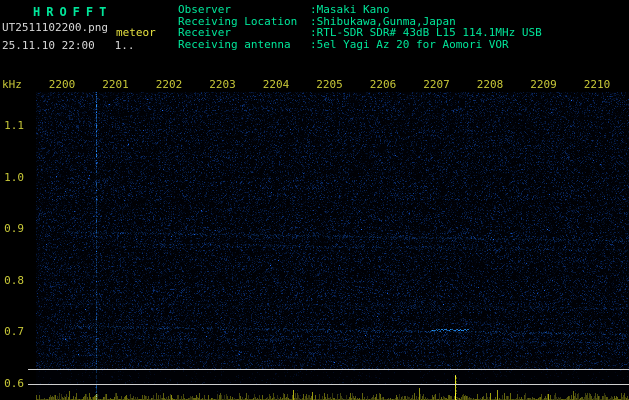  What do you see at coordinates (73, 12) in the screenshot?
I see `app-title: HROFFT` at bounding box center [73, 12].